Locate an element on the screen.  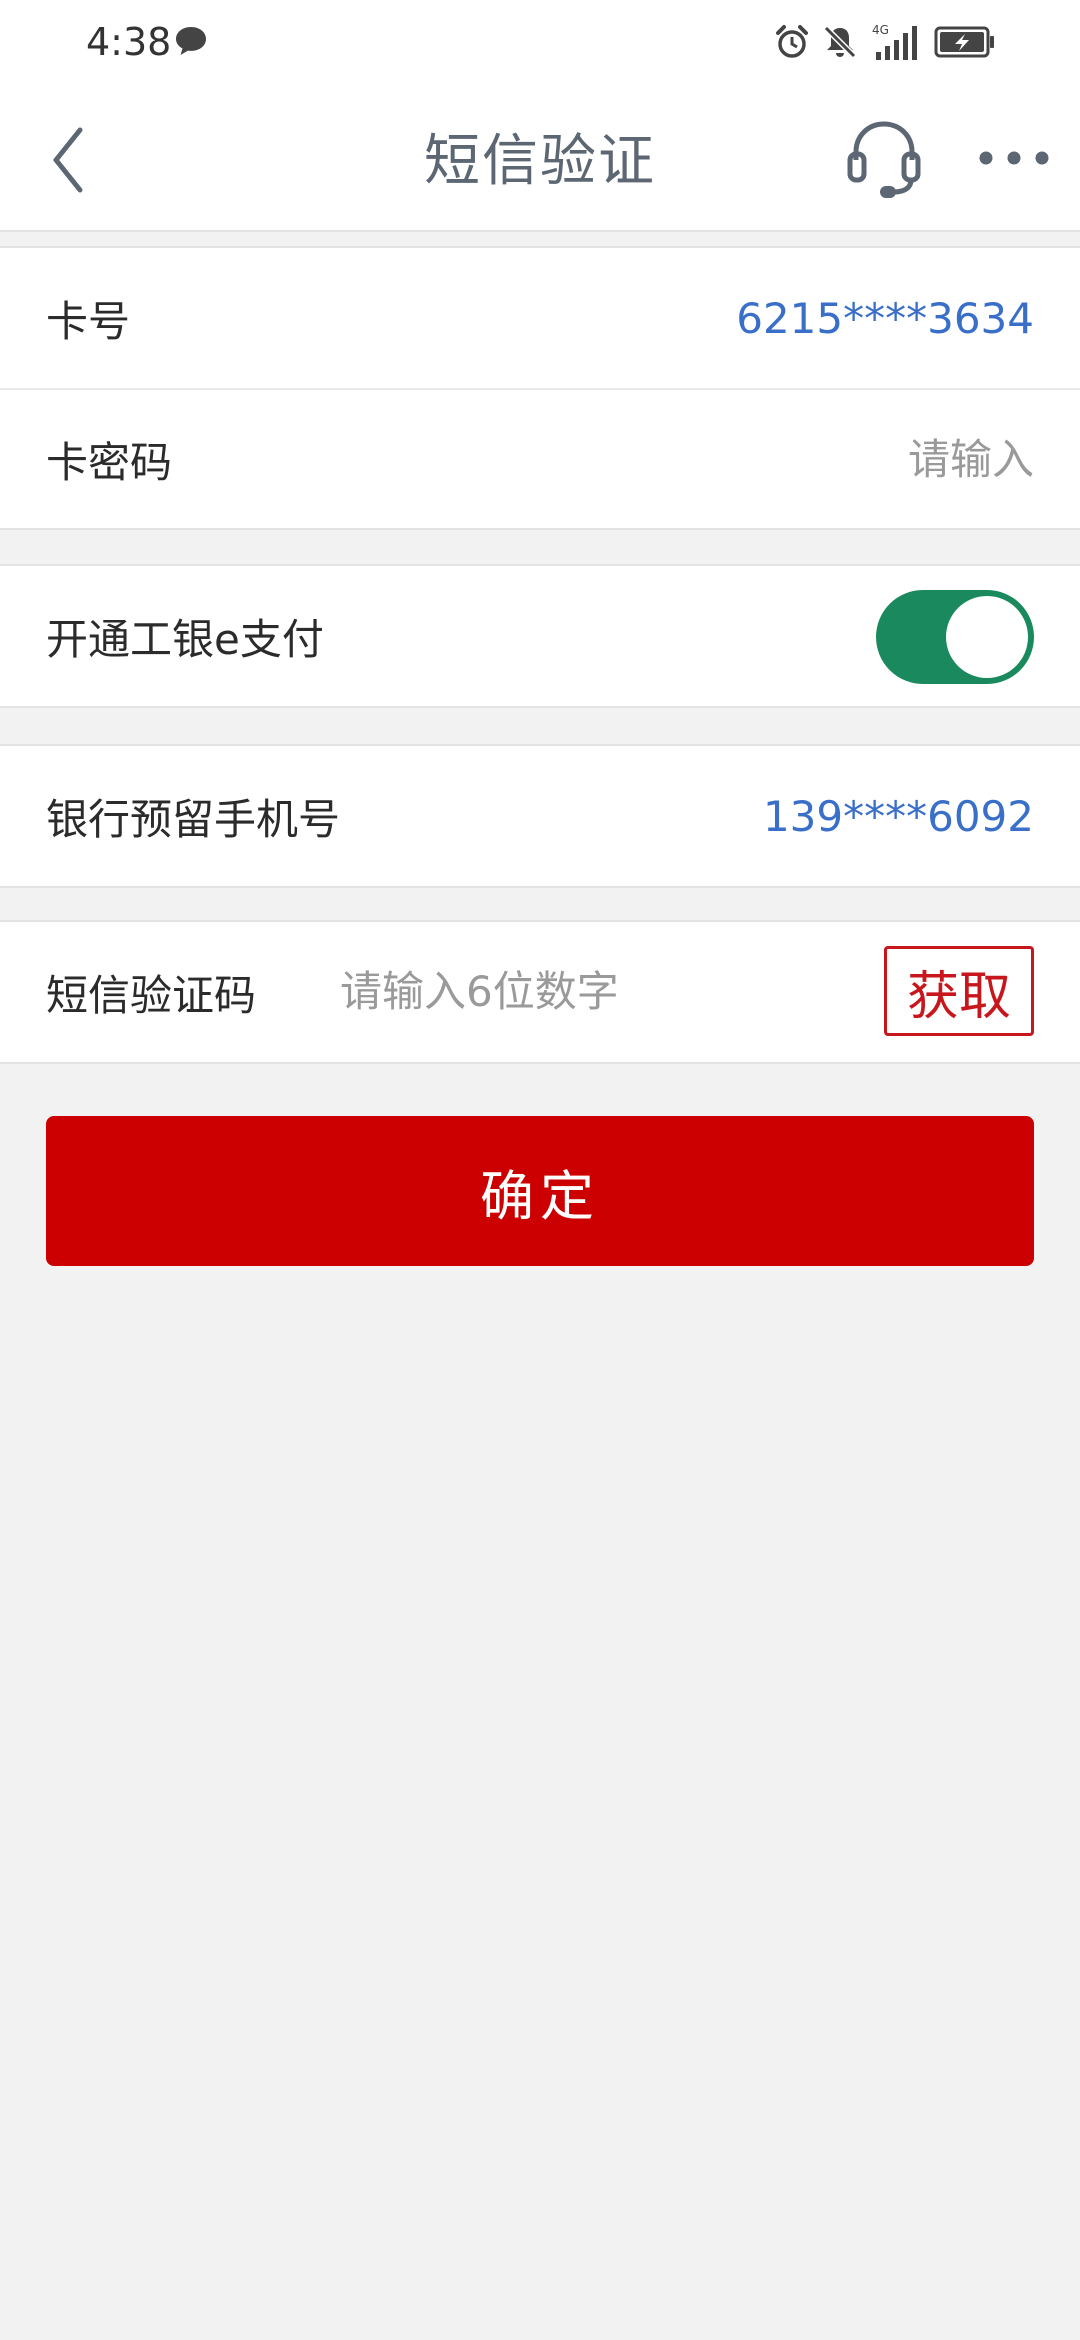
status-bar: 4:38 4G is located at coordinates (540, 42).